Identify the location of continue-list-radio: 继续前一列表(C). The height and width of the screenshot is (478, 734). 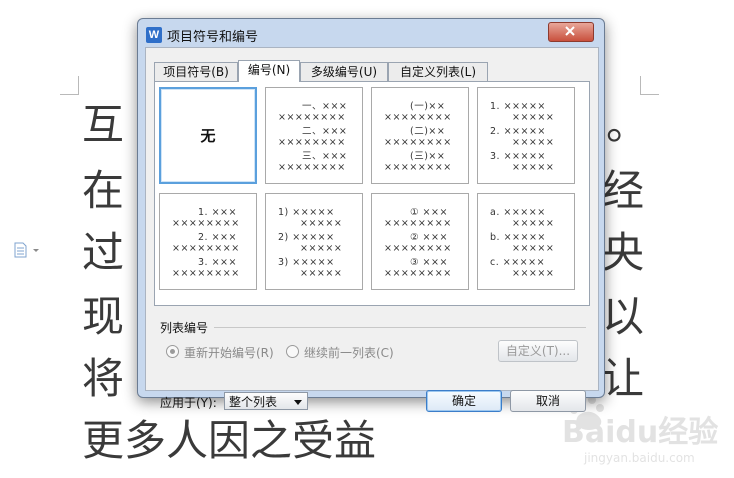
(340, 352).